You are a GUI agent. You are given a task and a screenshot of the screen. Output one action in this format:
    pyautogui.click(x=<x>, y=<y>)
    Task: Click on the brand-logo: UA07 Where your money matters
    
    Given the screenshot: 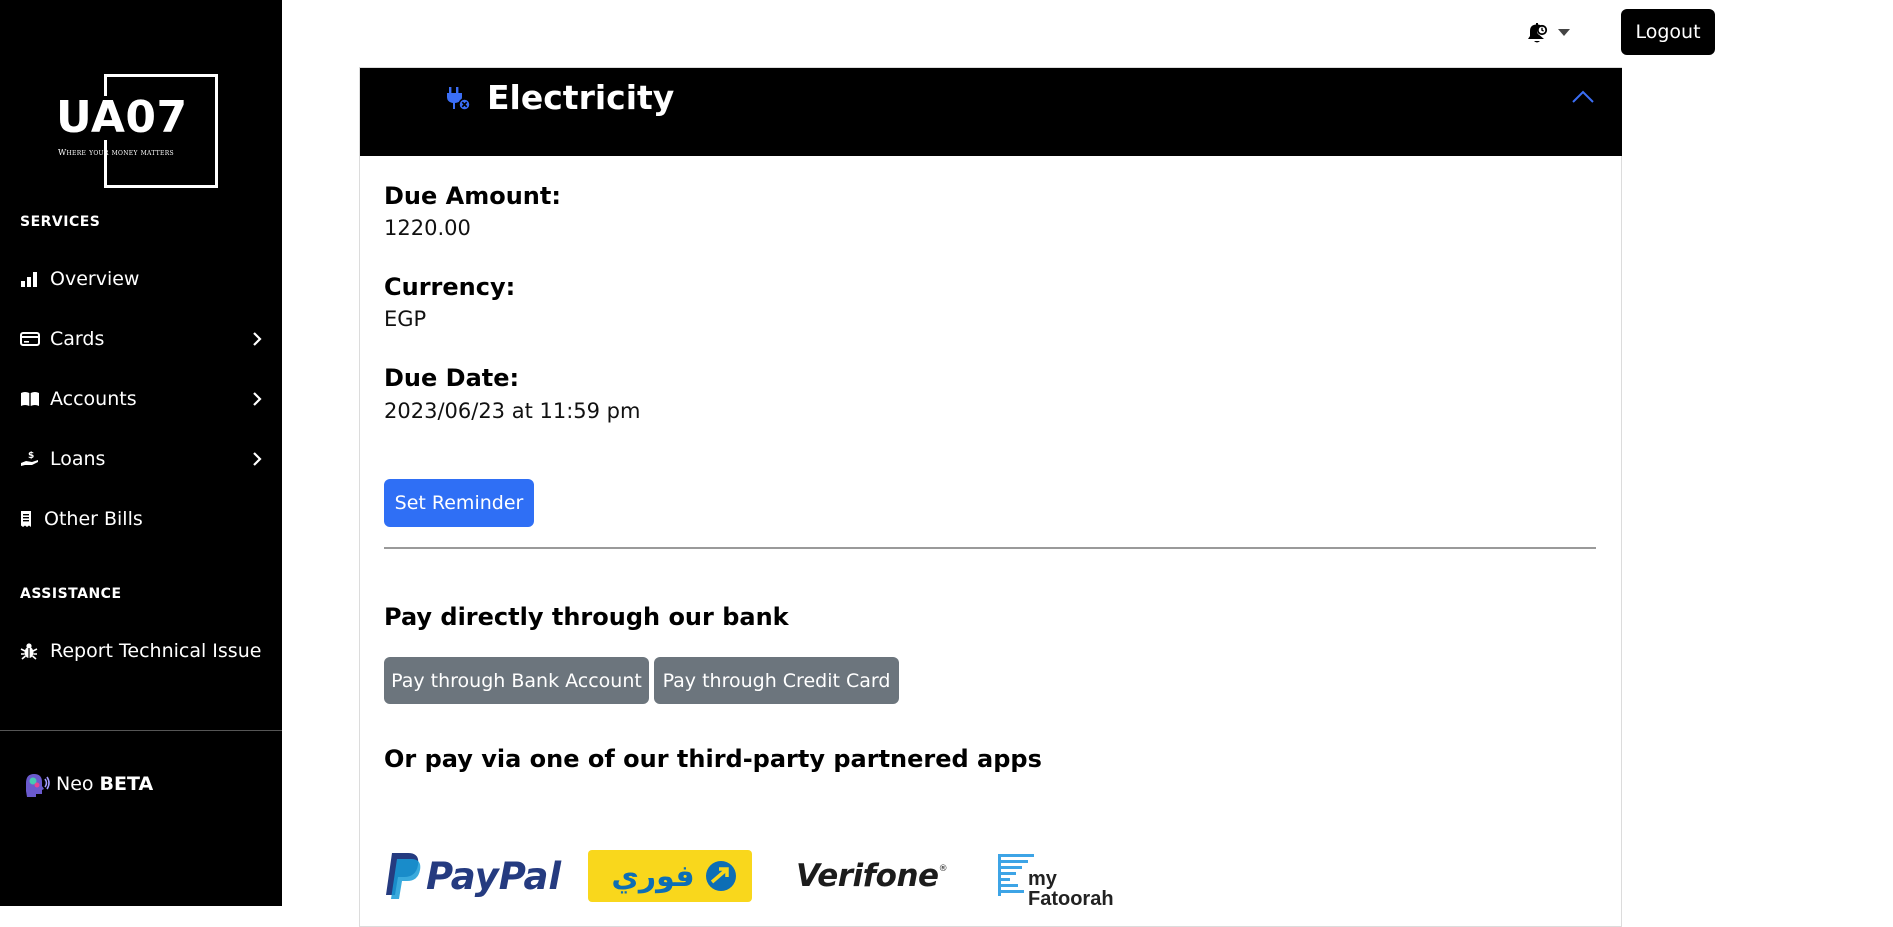 What is the action you would take?
    pyautogui.click(x=137, y=131)
    